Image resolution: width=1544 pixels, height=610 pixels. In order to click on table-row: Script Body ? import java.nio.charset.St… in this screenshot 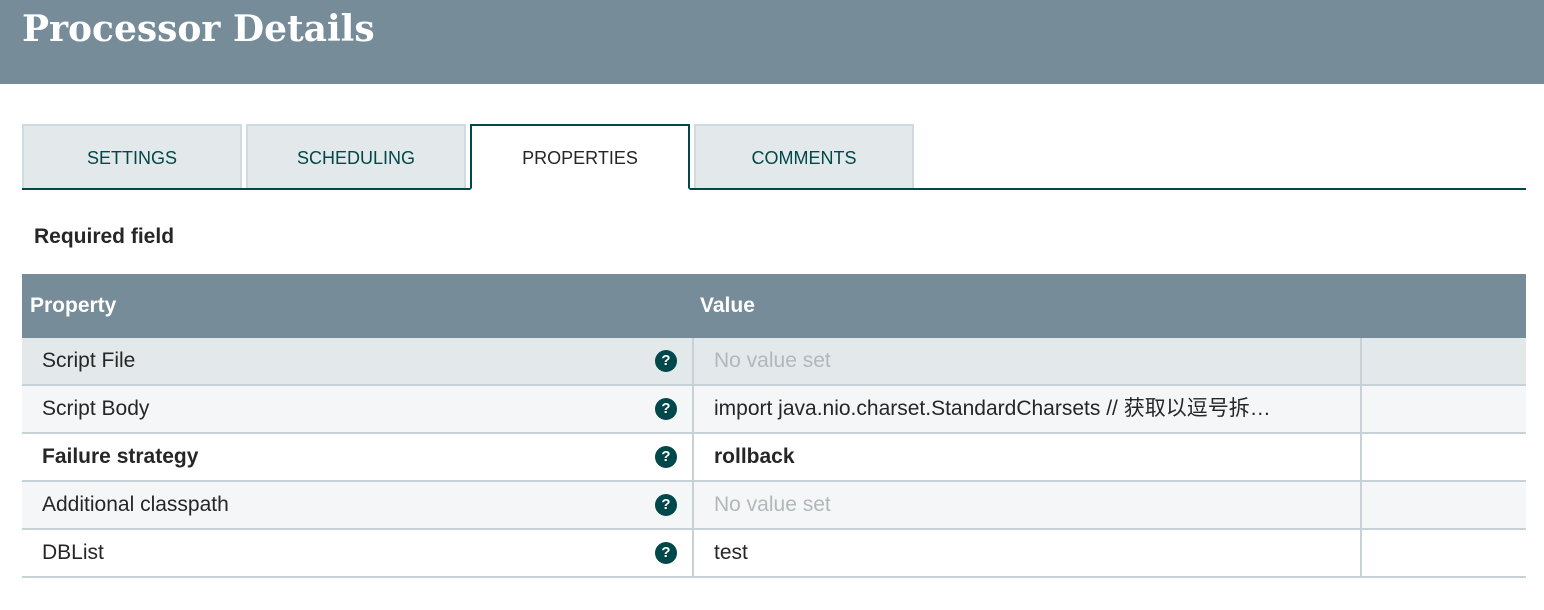, I will do `click(774, 410)`.